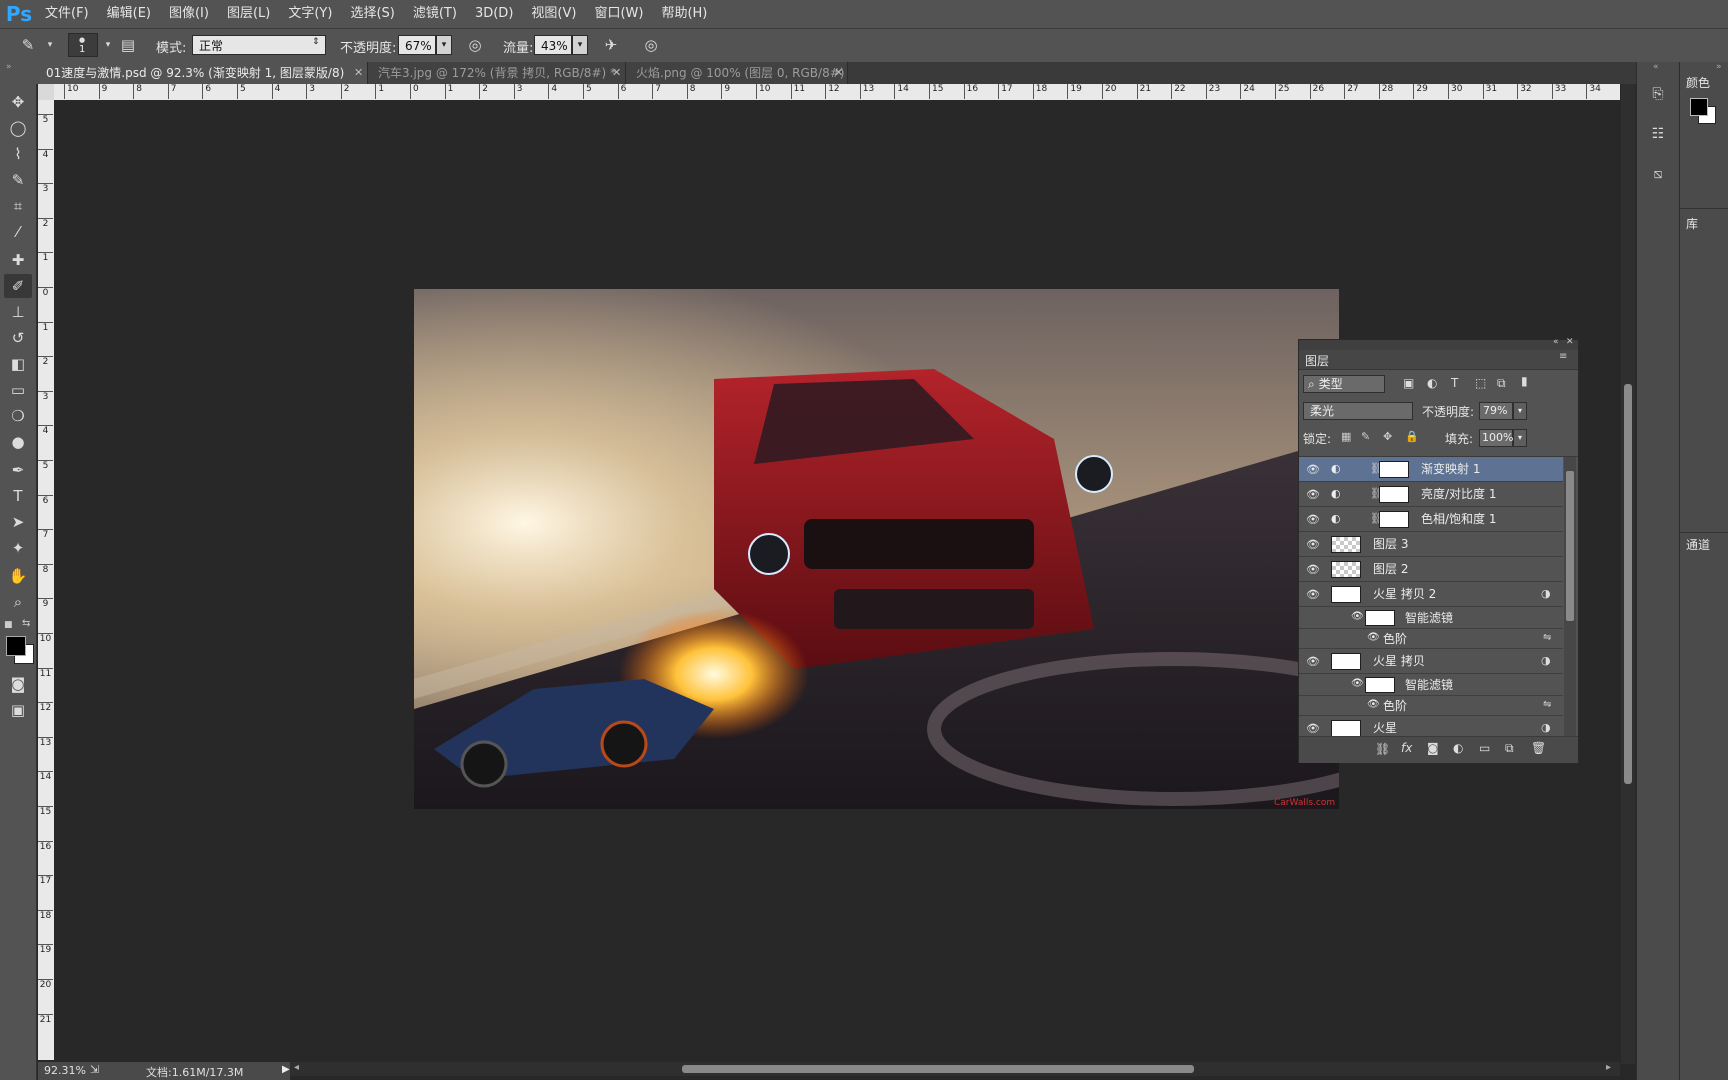 Image resolution: width=1728 pixels, height=1080 pixels. What do you see at coordinates (18, 338) in the screenshot?
I see `history-brush-tool-icon: ↺` at bounding box center [18, 338].